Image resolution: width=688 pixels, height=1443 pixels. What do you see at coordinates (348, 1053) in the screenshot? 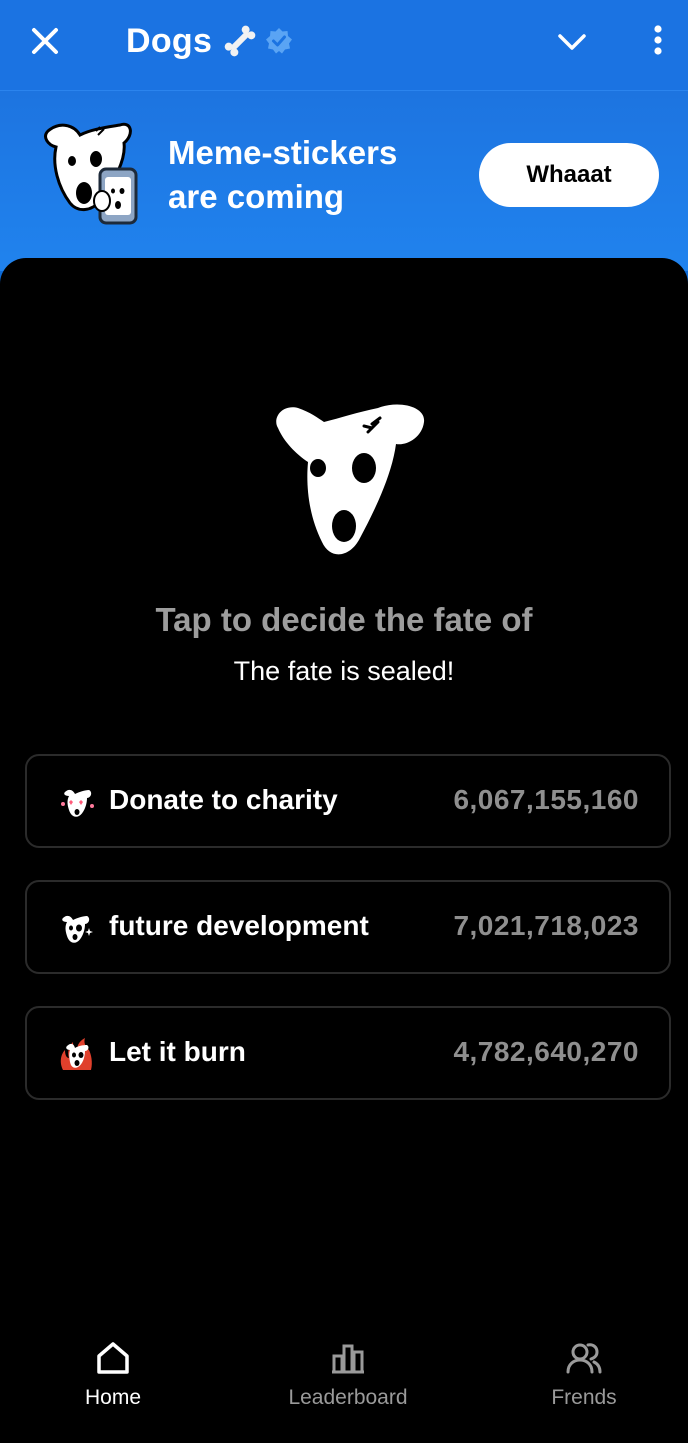
I see `option-let-it-burn: Let it burn 4,782,640,270` at bounding box center [348, 1053].